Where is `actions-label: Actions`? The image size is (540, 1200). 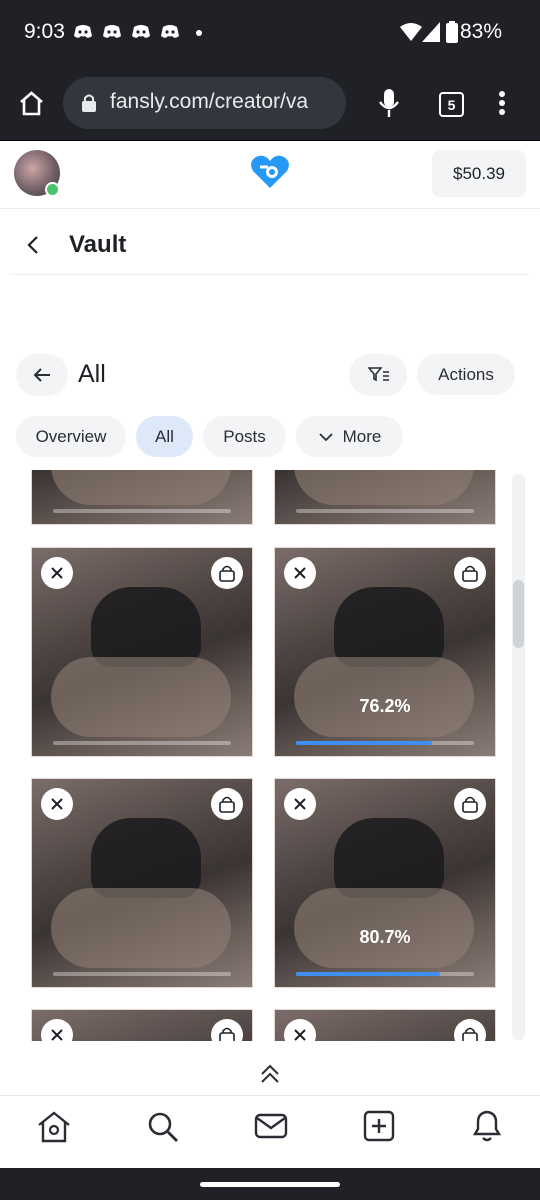 actions-label: Actions is located at coordinates (466, 374).